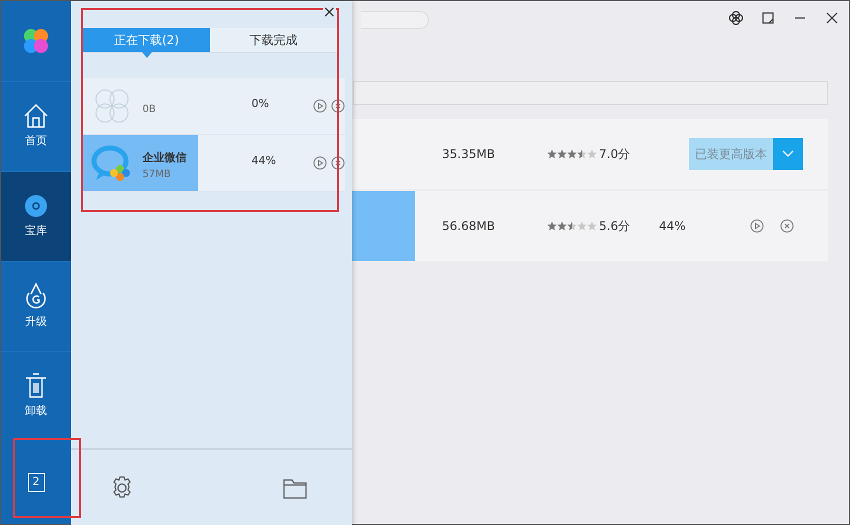 The image size is (850, 525). What do you see at coordinates (615, 226) in the screenshot?
I see `rating-score: 5.6分` at bounding box center [615, 226].